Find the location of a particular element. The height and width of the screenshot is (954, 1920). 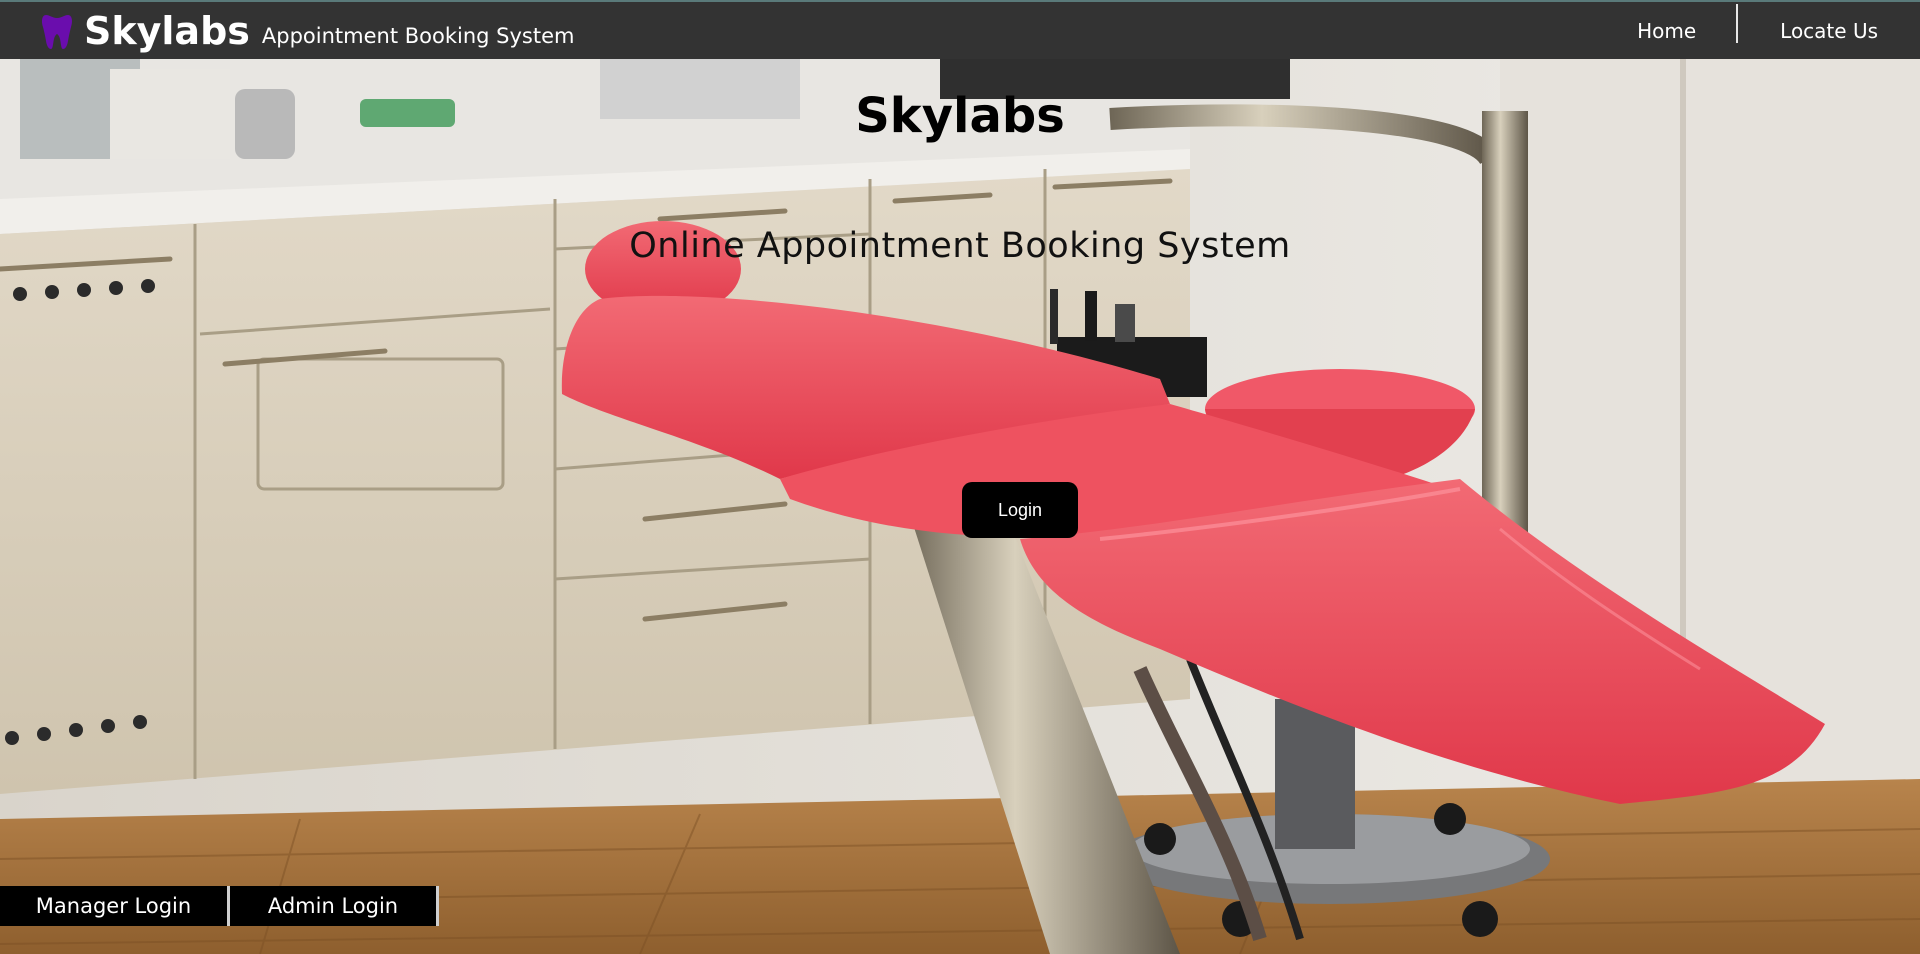

manager-login-button: Manager Login is located at coordinates (115, 906).